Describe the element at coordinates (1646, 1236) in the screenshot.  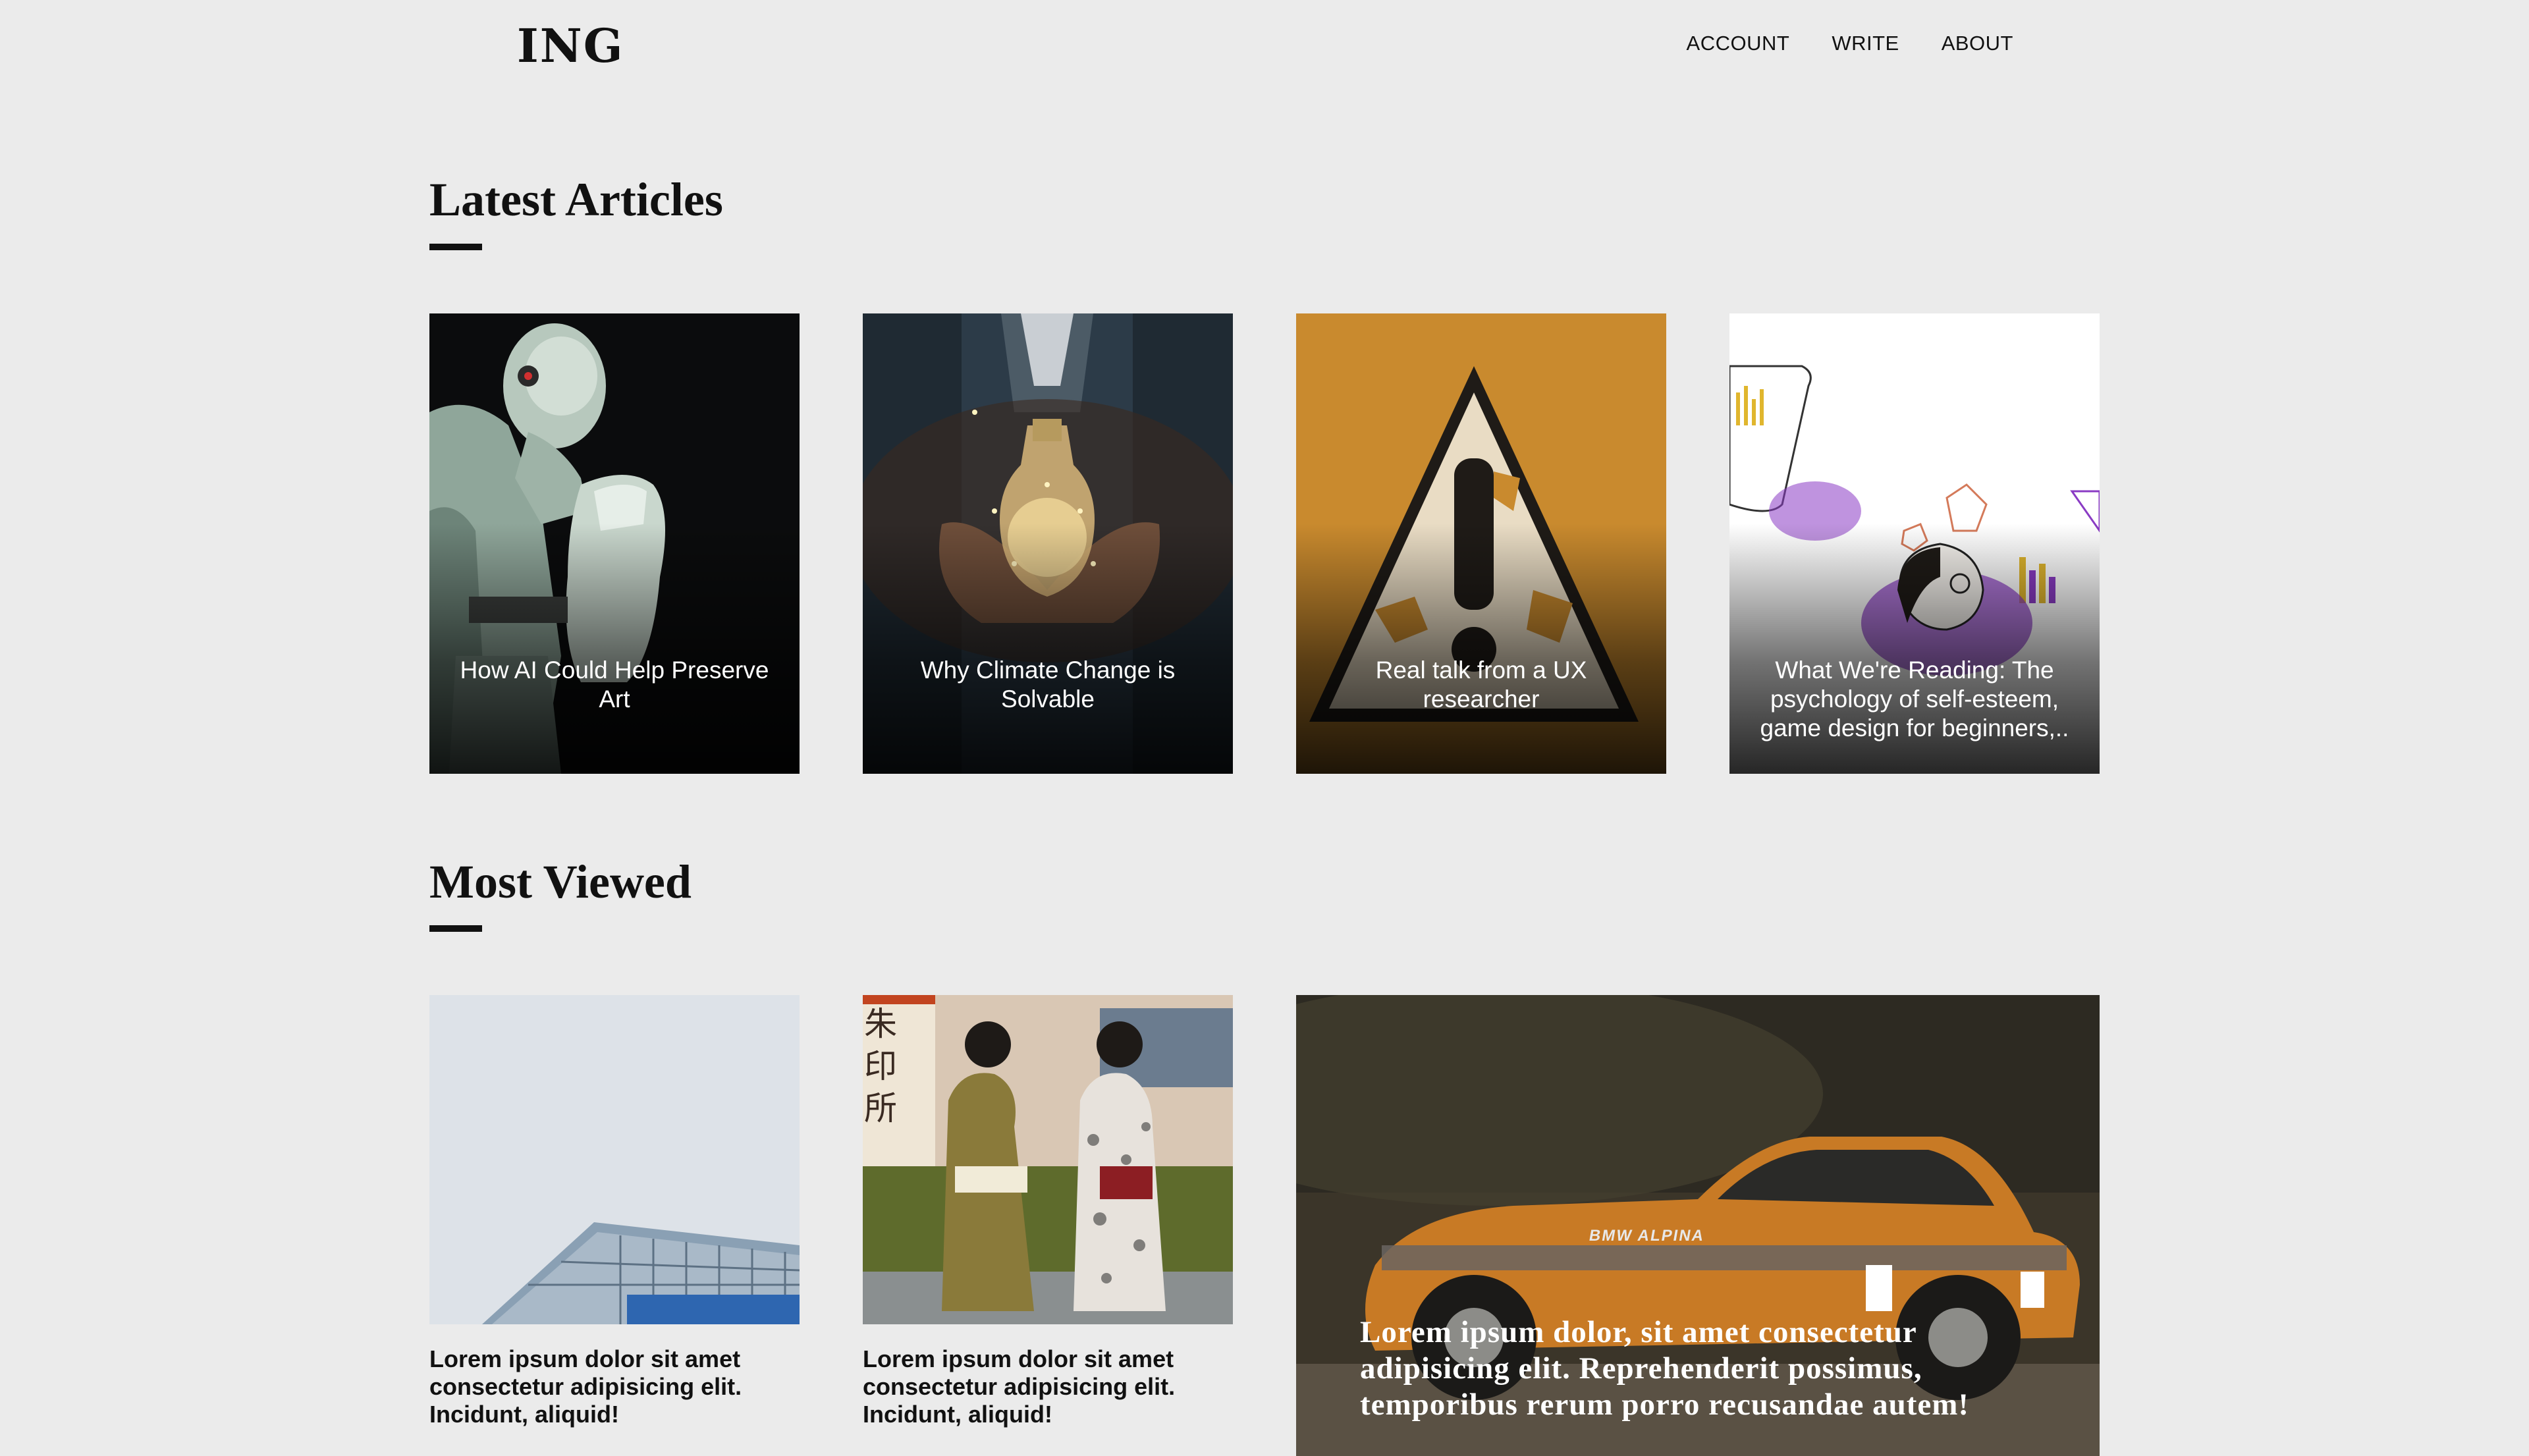
I see `car-plate-text: BMW ALPINA` at that location.